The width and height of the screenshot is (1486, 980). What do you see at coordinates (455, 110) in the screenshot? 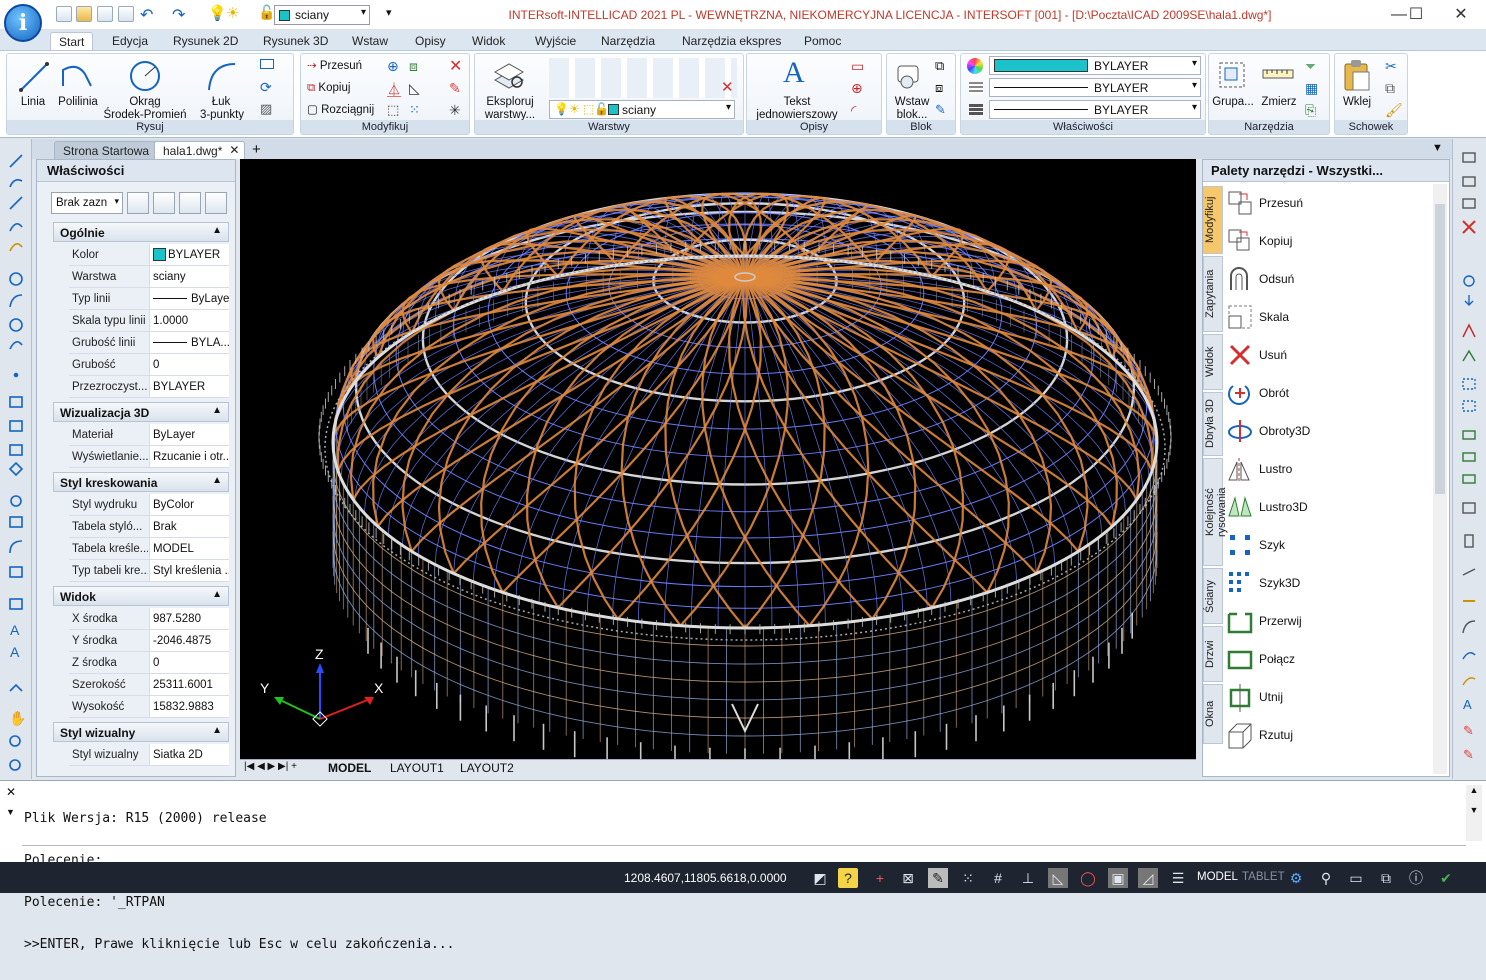
I see `explode-icon: ✳` at bounding box center [455, 110].